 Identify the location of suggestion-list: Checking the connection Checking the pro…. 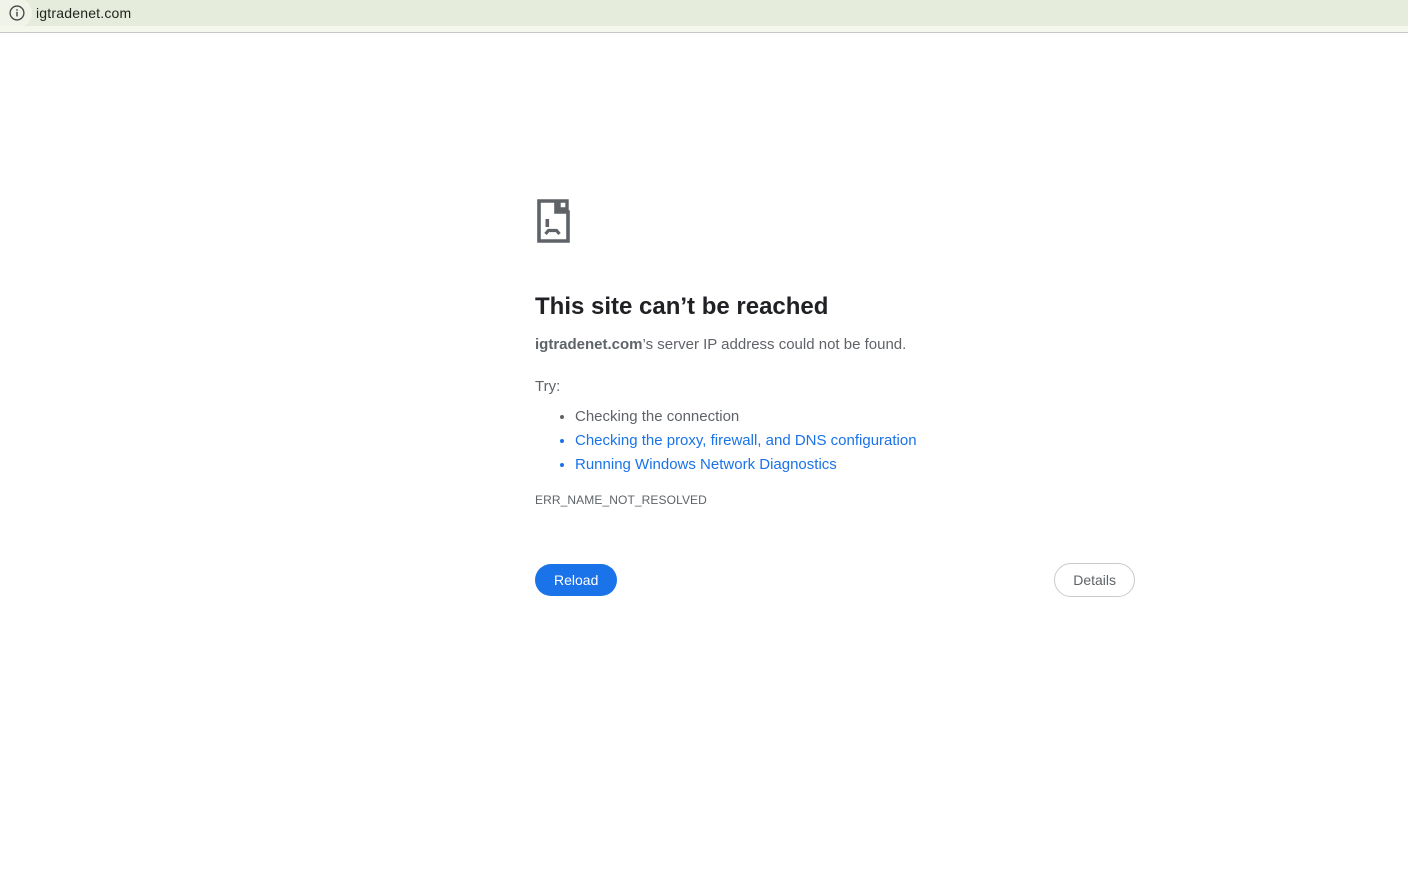
(835, 441).